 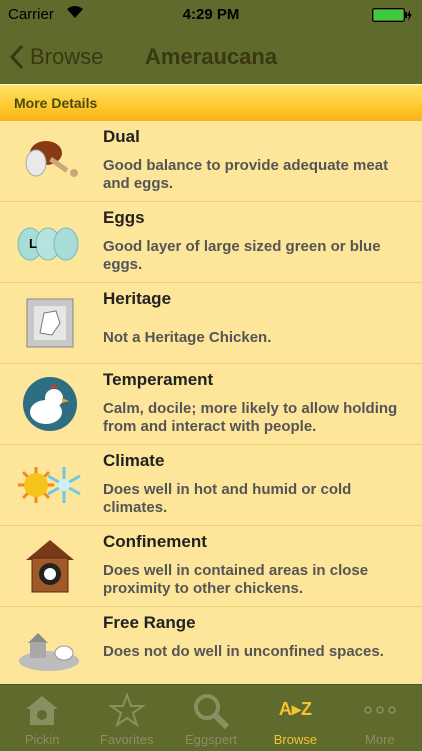 I want to click on back-label: Browse, so click(x=67, y=56).